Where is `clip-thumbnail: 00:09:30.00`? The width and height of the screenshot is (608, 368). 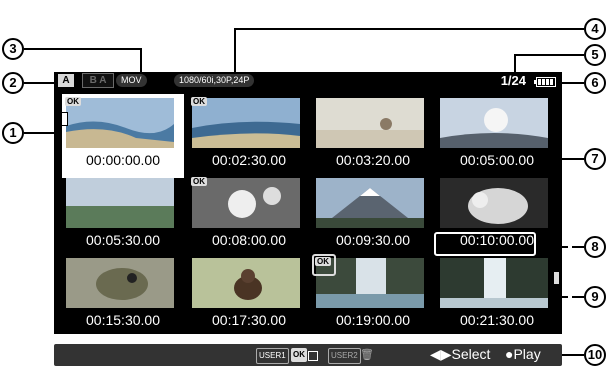 clip-thumbnail: 00:09:30.00 is located at coordinates (373, 216).